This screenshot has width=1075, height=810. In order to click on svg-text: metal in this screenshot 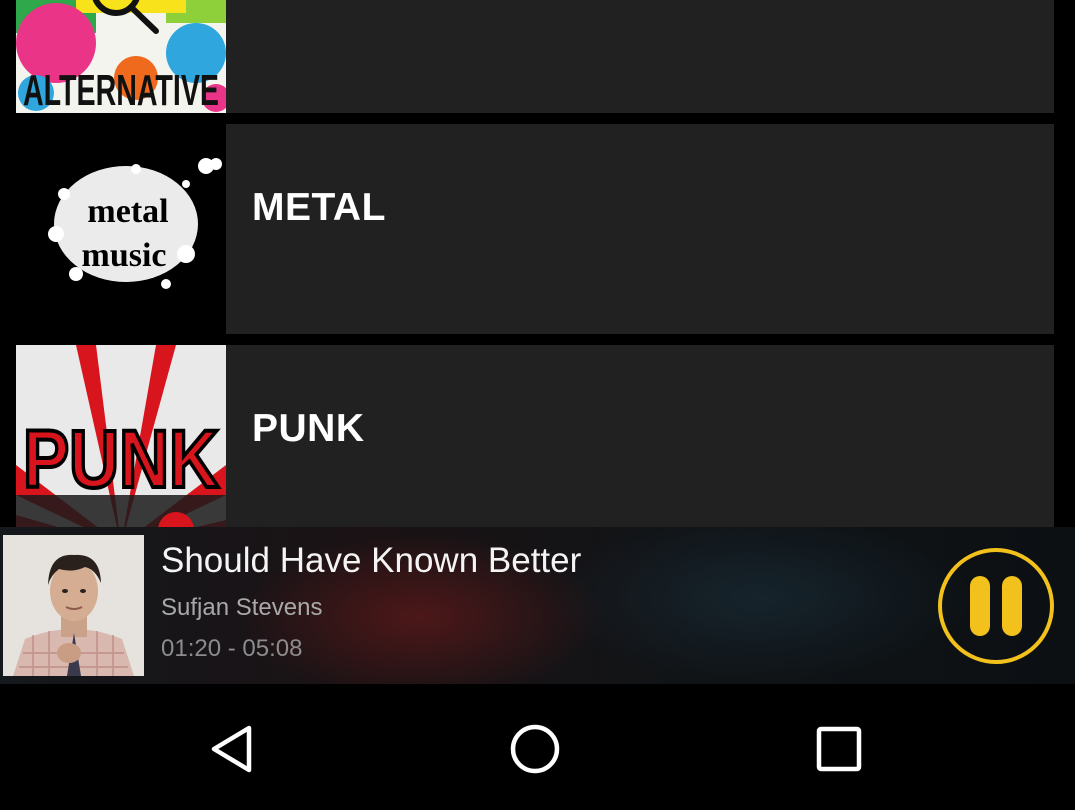, I will do `click(127, 211)`.